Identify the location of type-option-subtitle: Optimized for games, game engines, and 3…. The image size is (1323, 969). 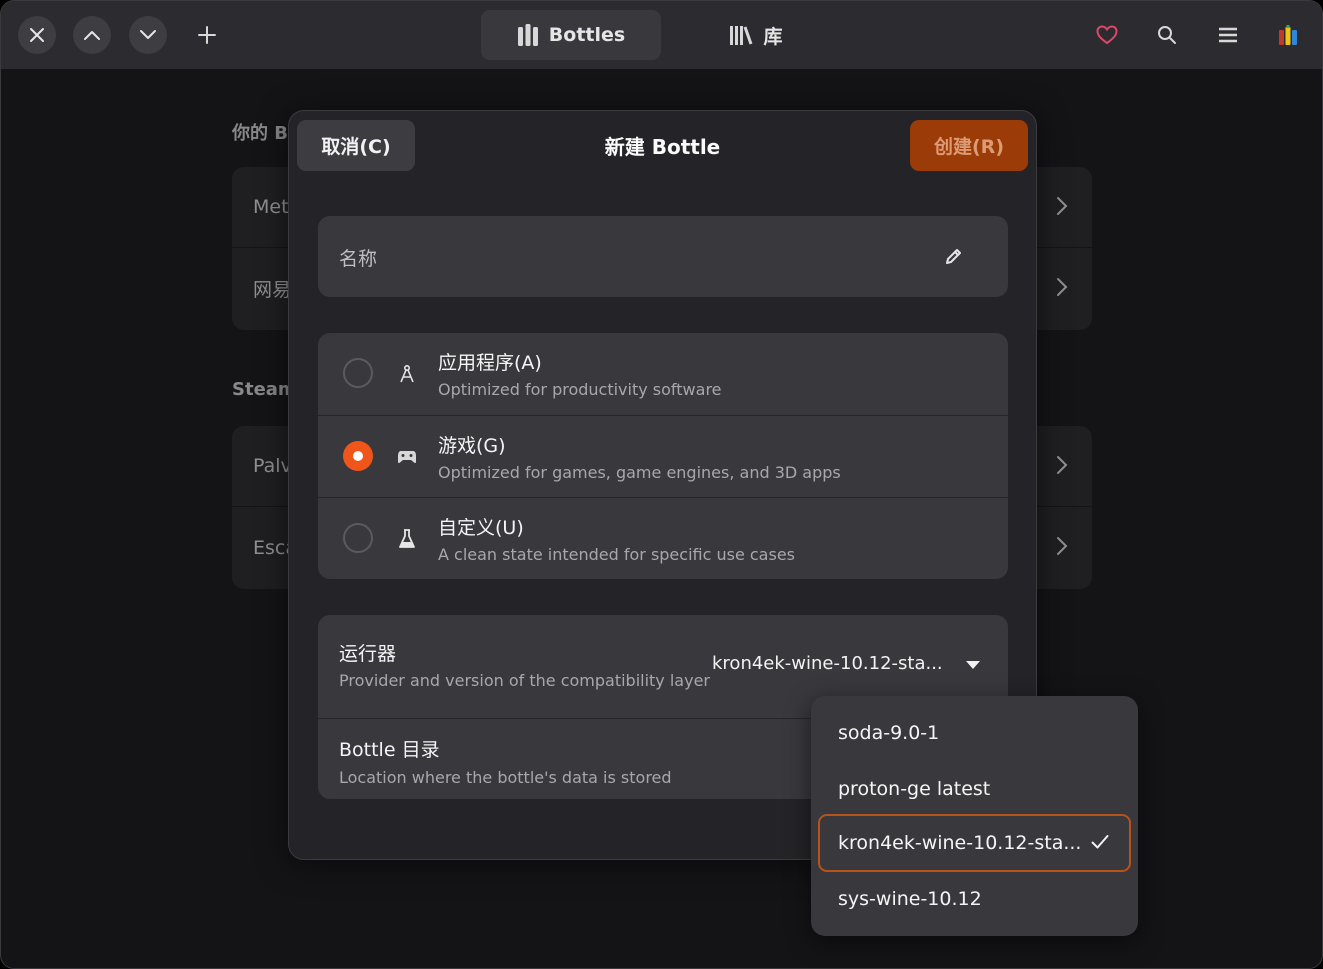
(639, 472).